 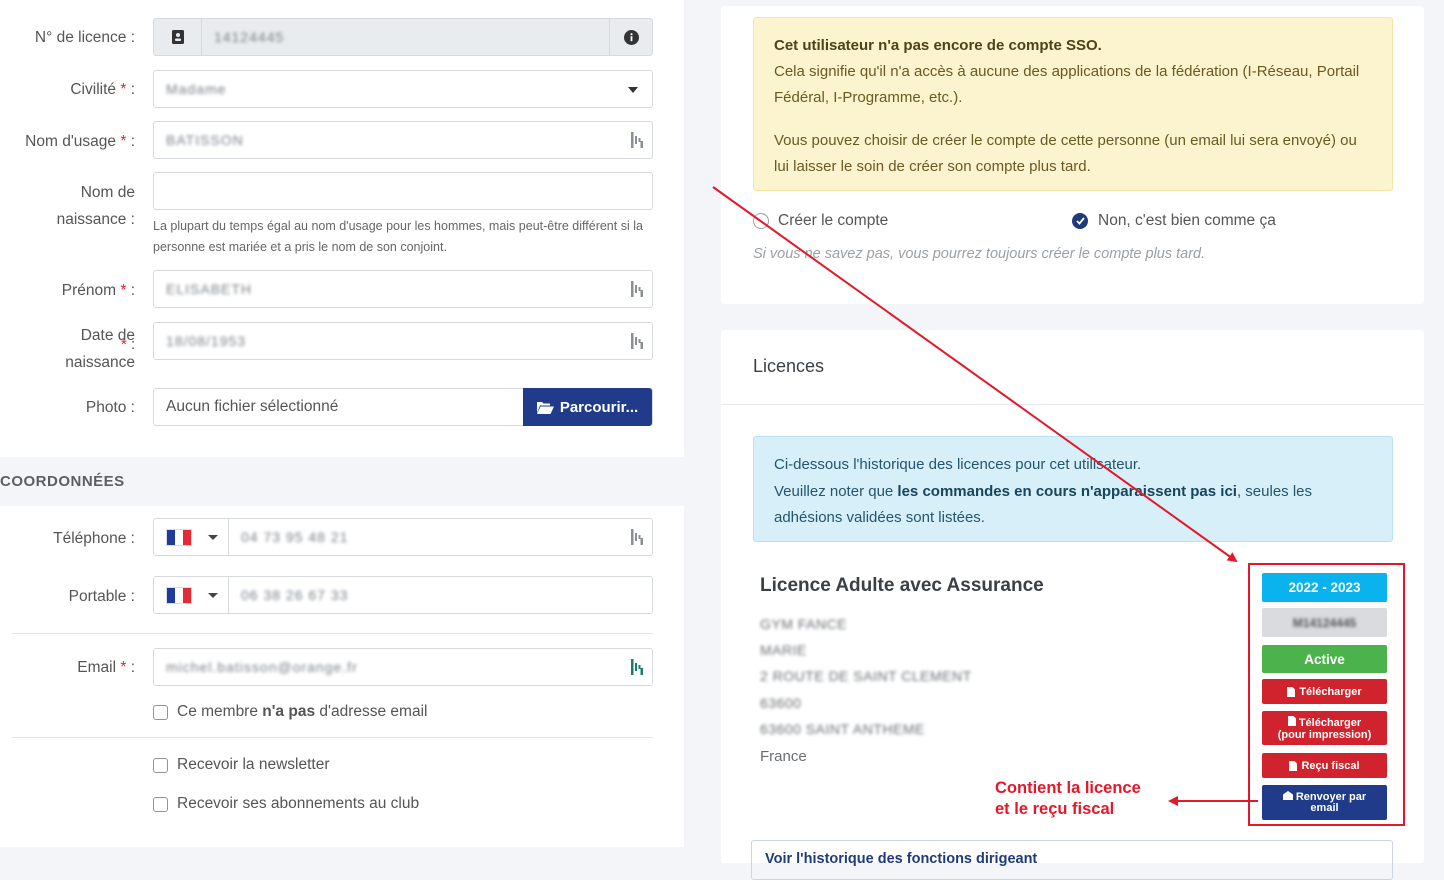 I want to click on usage-name-value: BATISSON, so click(x=205, y=140).